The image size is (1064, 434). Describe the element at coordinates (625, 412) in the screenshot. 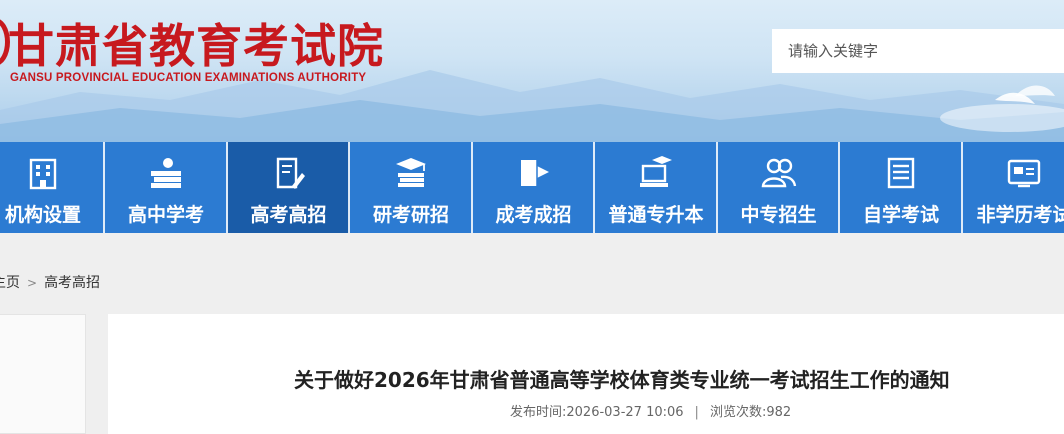

I see `publish-time-value: 2026-03-27 10:06` at that location.